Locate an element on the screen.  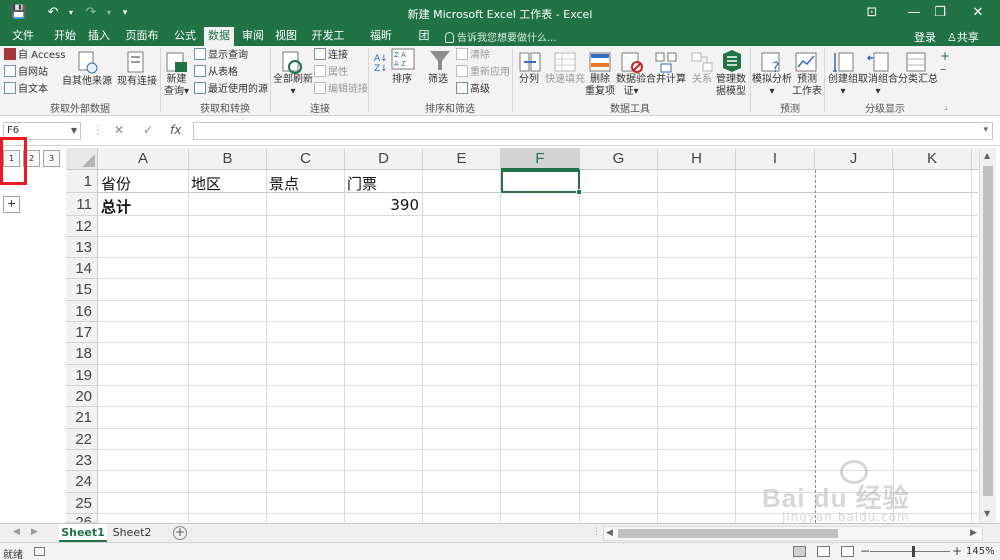
cell-a1: 省份 is located at coordinates (116, 183).